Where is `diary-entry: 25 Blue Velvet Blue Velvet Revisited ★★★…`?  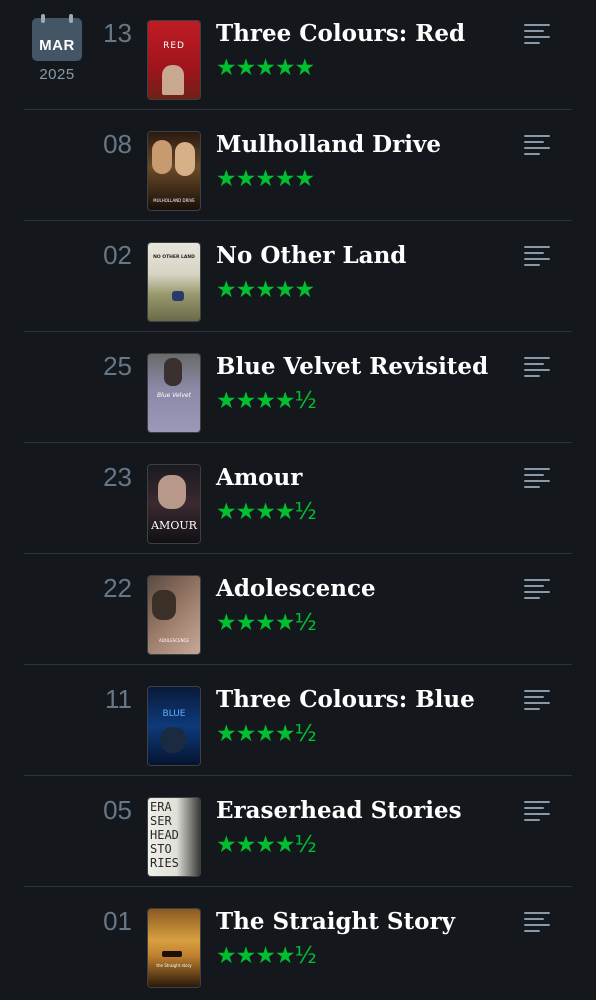 diary-entry: 25 Blue Velvet Blue Velvet Revisited ★★★… is located at coordinates (298, 388).